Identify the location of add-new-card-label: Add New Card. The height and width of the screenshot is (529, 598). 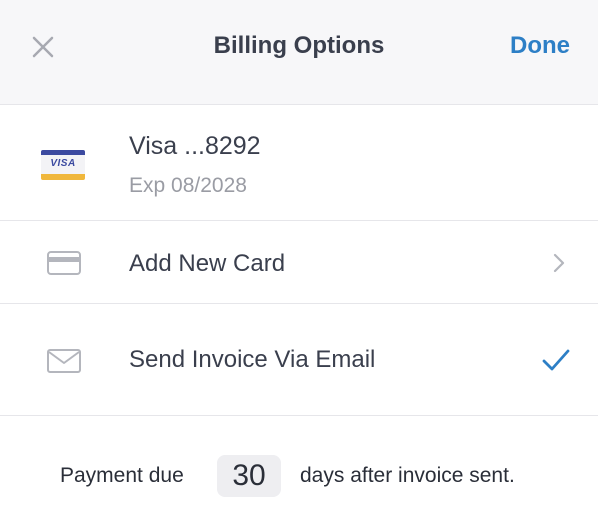
(207, 263).